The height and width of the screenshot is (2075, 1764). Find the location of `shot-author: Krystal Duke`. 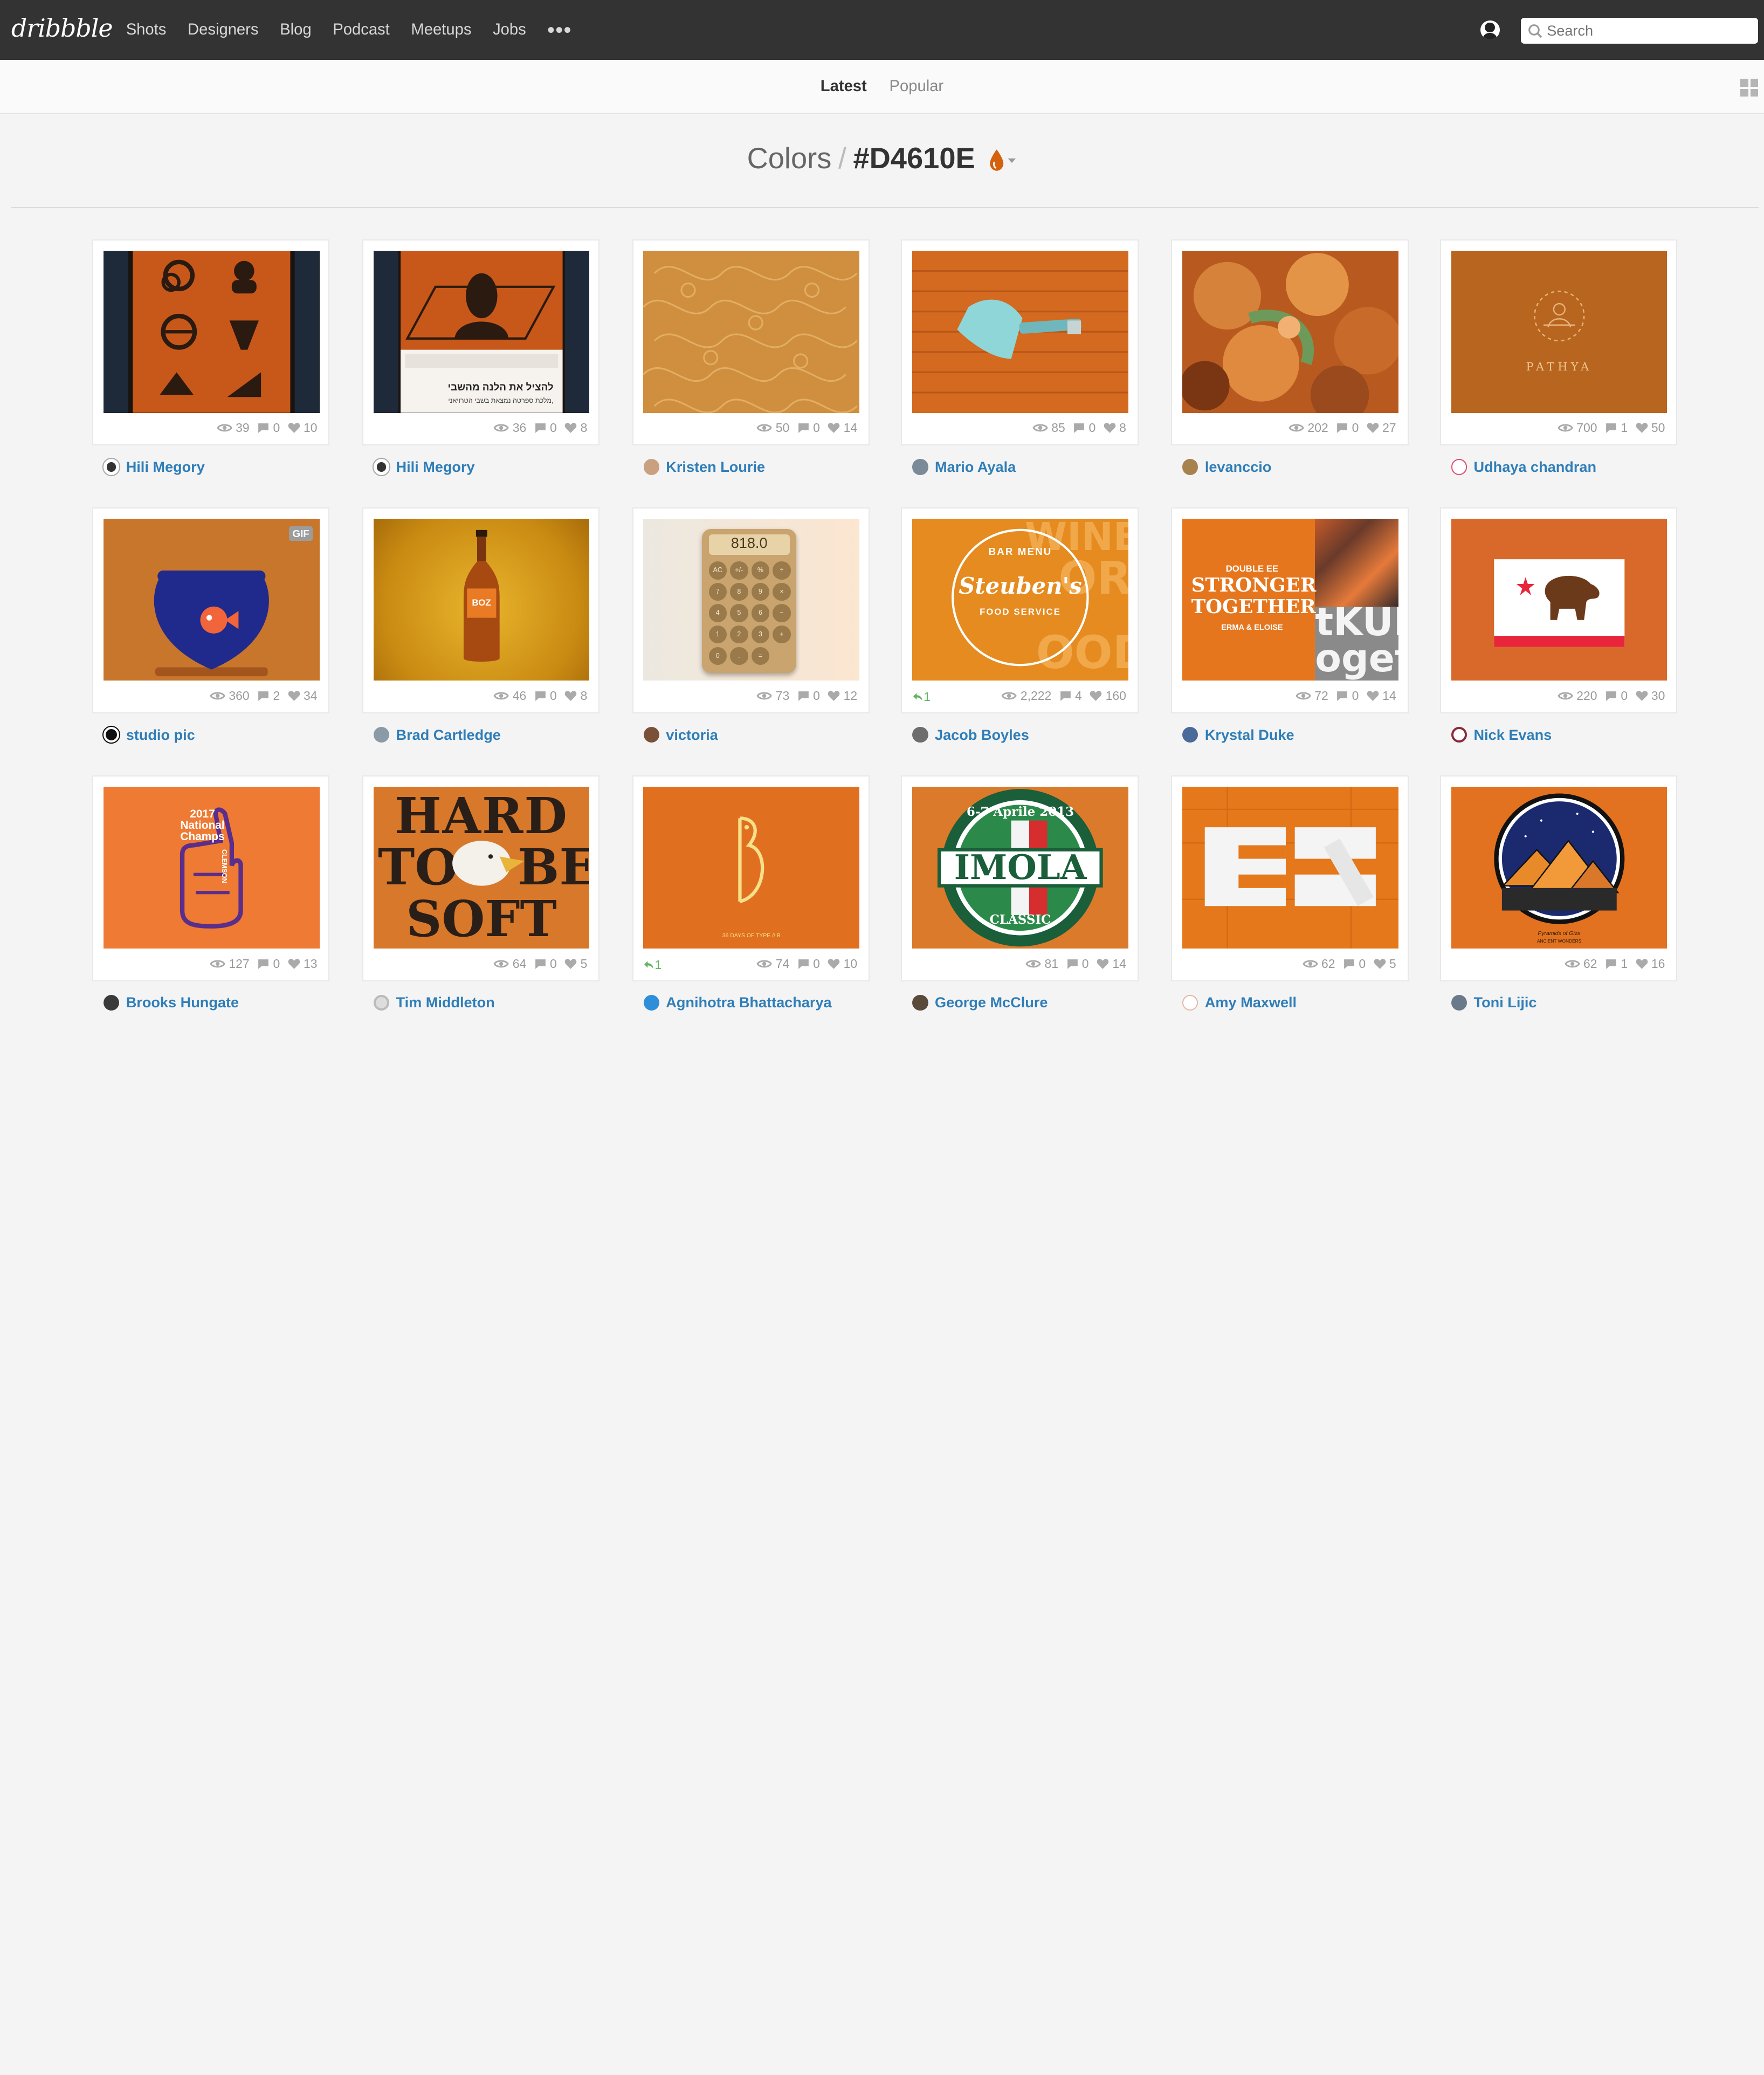

shot-author: Krystal Duke is located at coordinates (1238, 735).